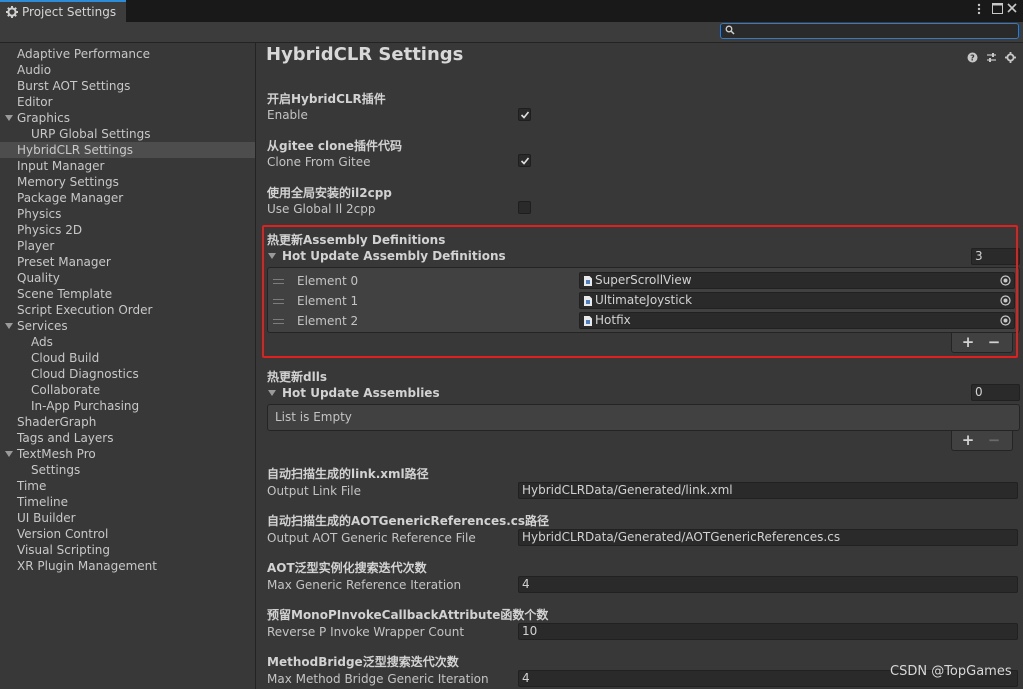  What do you see at coordinates (378, 679) in the screenshot?
I see `max-method-bridge-label: Max Method Bridge Generic Iteration` at bounding box center [378, 679].